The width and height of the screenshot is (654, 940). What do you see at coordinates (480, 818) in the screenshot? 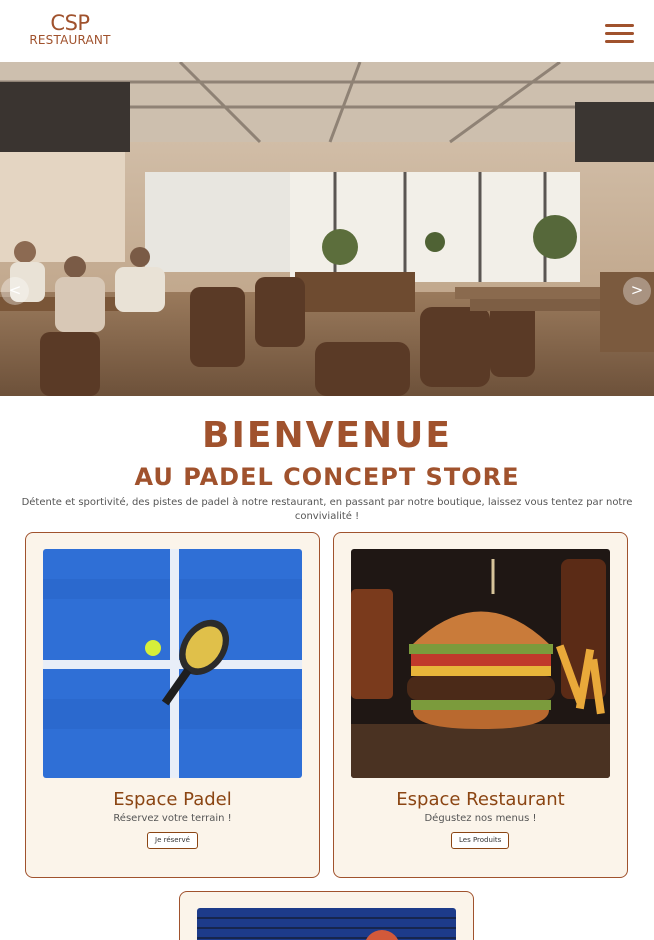
I see `card-subtitle: Dégustez nos menus !` at bounding box center [480, 818].